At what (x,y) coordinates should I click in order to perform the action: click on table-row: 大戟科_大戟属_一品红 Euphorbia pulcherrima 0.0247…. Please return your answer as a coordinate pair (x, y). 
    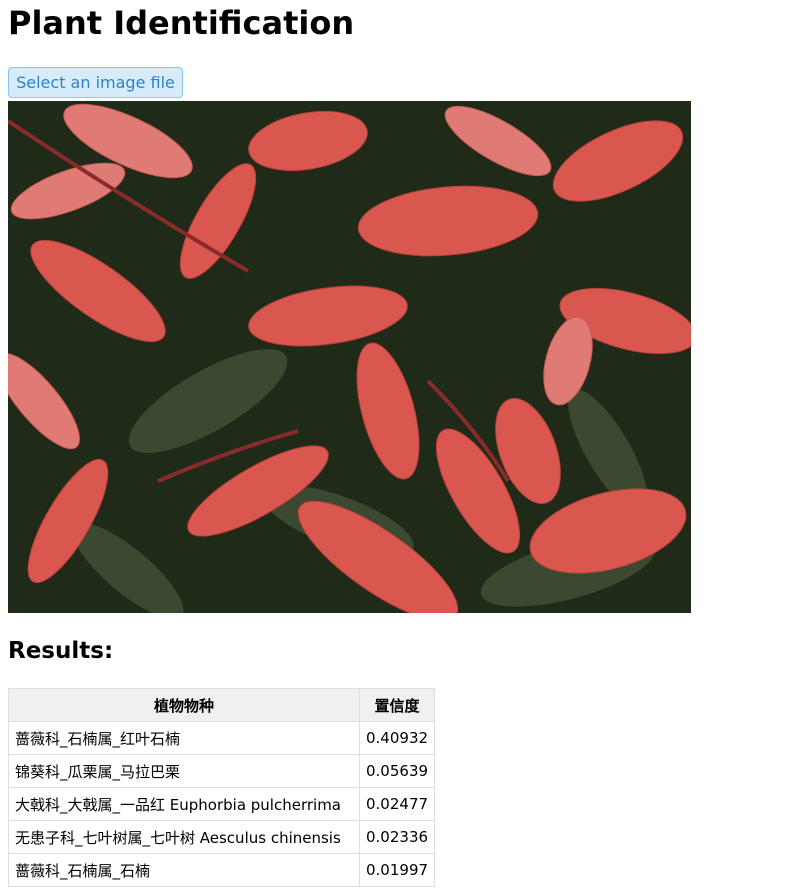
    Looking at the image, I should click on (222, 804).